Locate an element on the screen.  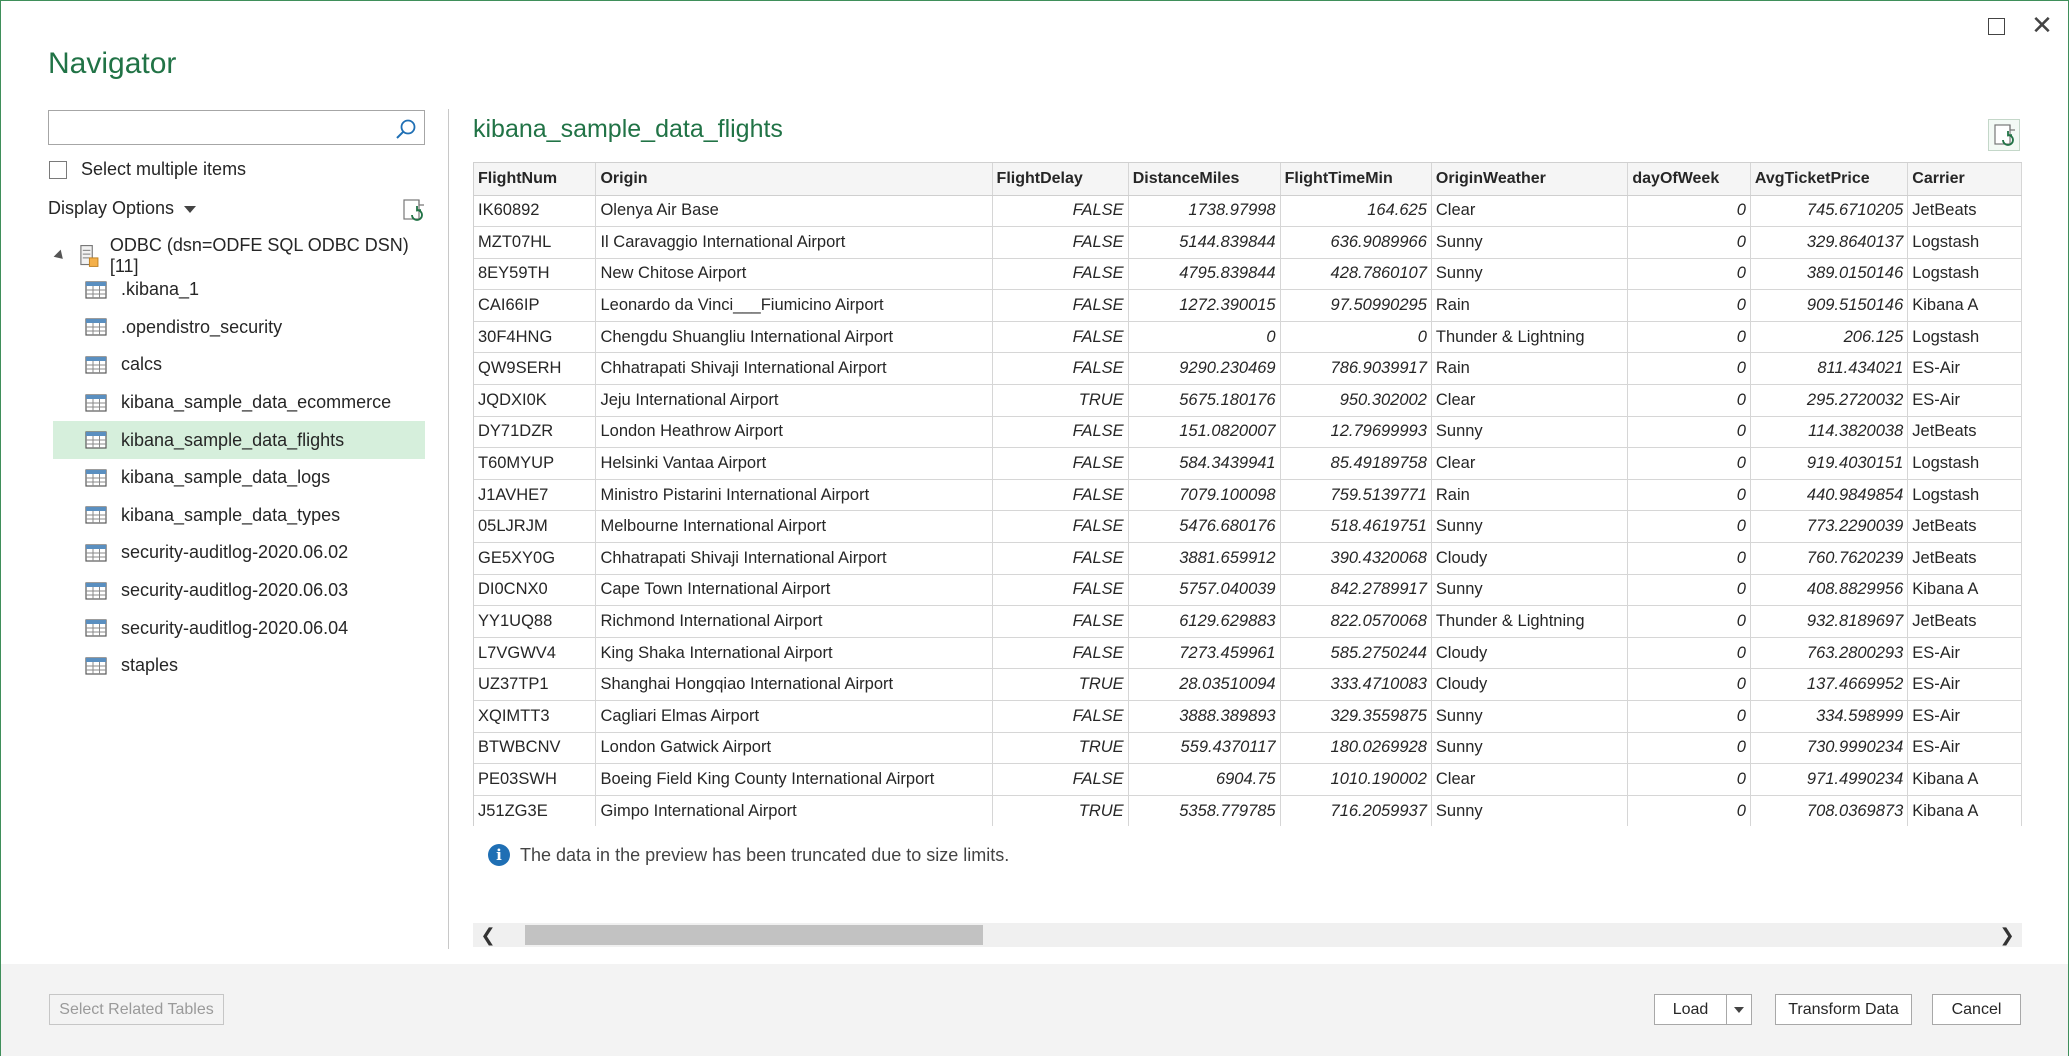
tree-root-odbc: ODBC (dsn=ODFE SQL ODBC DSN) [11] is located at coordinates (239, 255).